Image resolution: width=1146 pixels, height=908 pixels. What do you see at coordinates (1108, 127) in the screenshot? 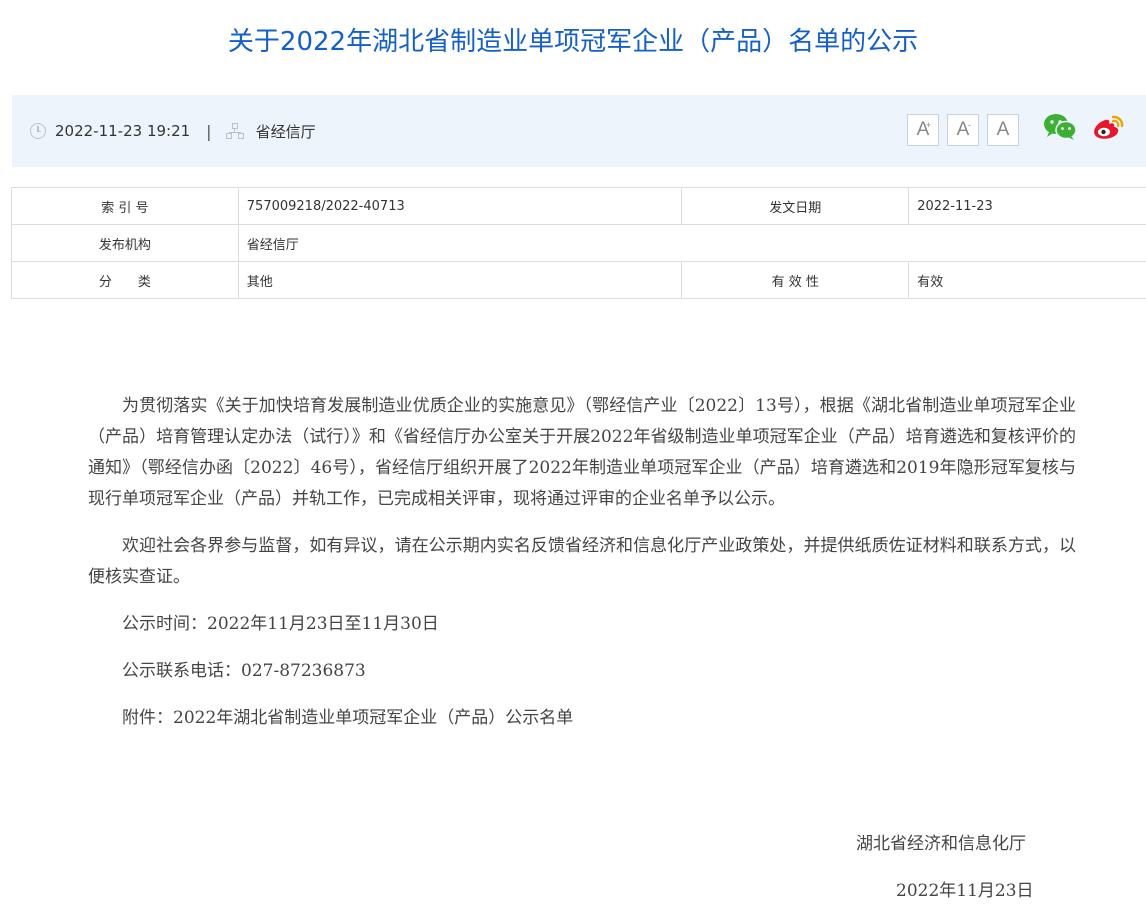
I see `weibo-icon` at bounding box center [1108, 127].